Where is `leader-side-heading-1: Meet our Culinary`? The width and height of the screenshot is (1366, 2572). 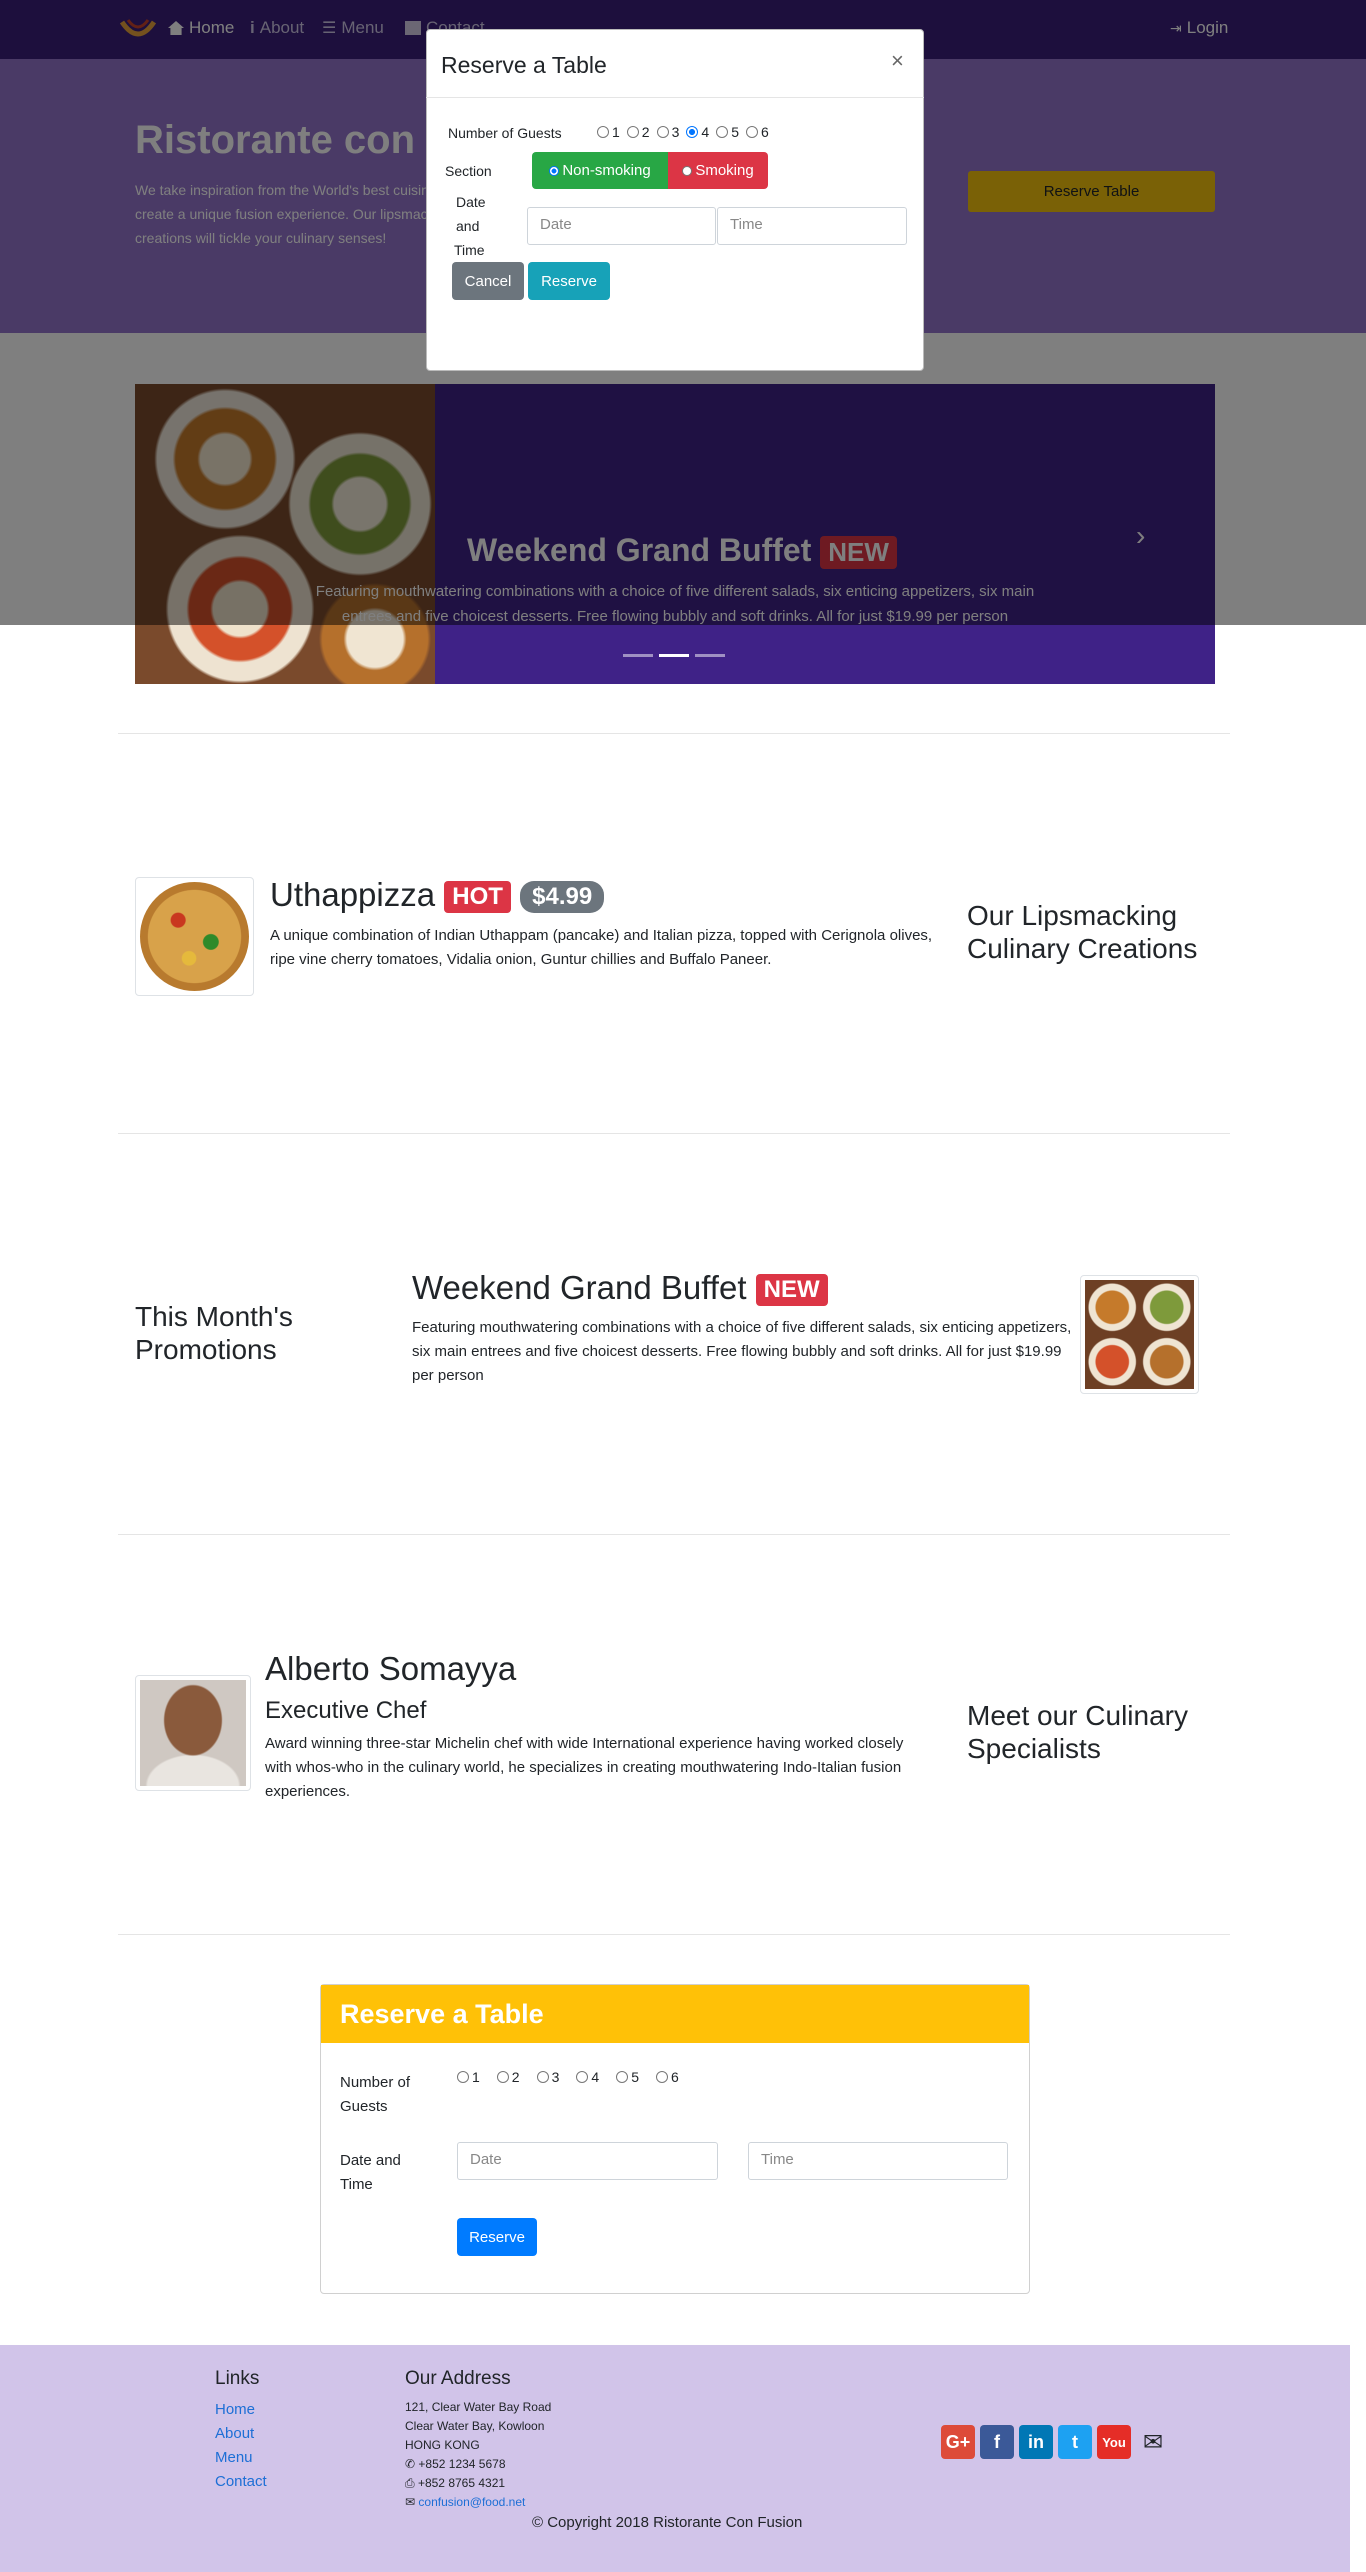 leader-side-heading-1: Meet our Culinary is located at coordinates (1077, 1715).